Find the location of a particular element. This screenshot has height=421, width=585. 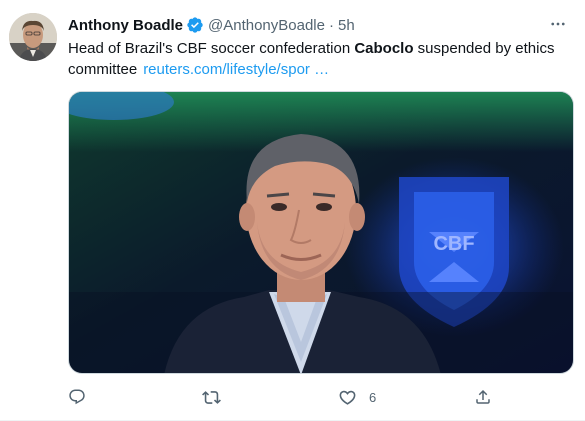

like-button: 6 is located at coordinates (357, 397).